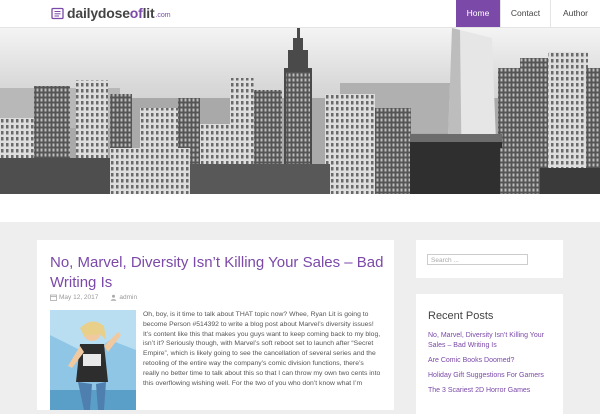 The image size is (600, 414). Describe the element at coordinates (492, 361) in the screenshot. I see `recent-post-link: Are Comic Books Doomed?` at that location.